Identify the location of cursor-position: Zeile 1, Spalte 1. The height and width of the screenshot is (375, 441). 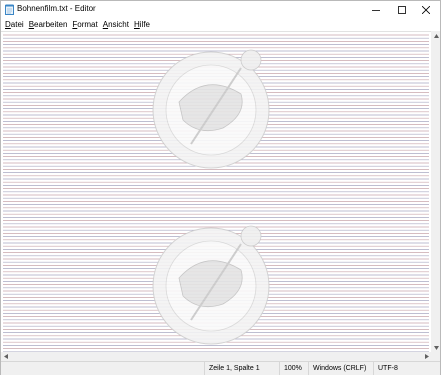
(240, 368).